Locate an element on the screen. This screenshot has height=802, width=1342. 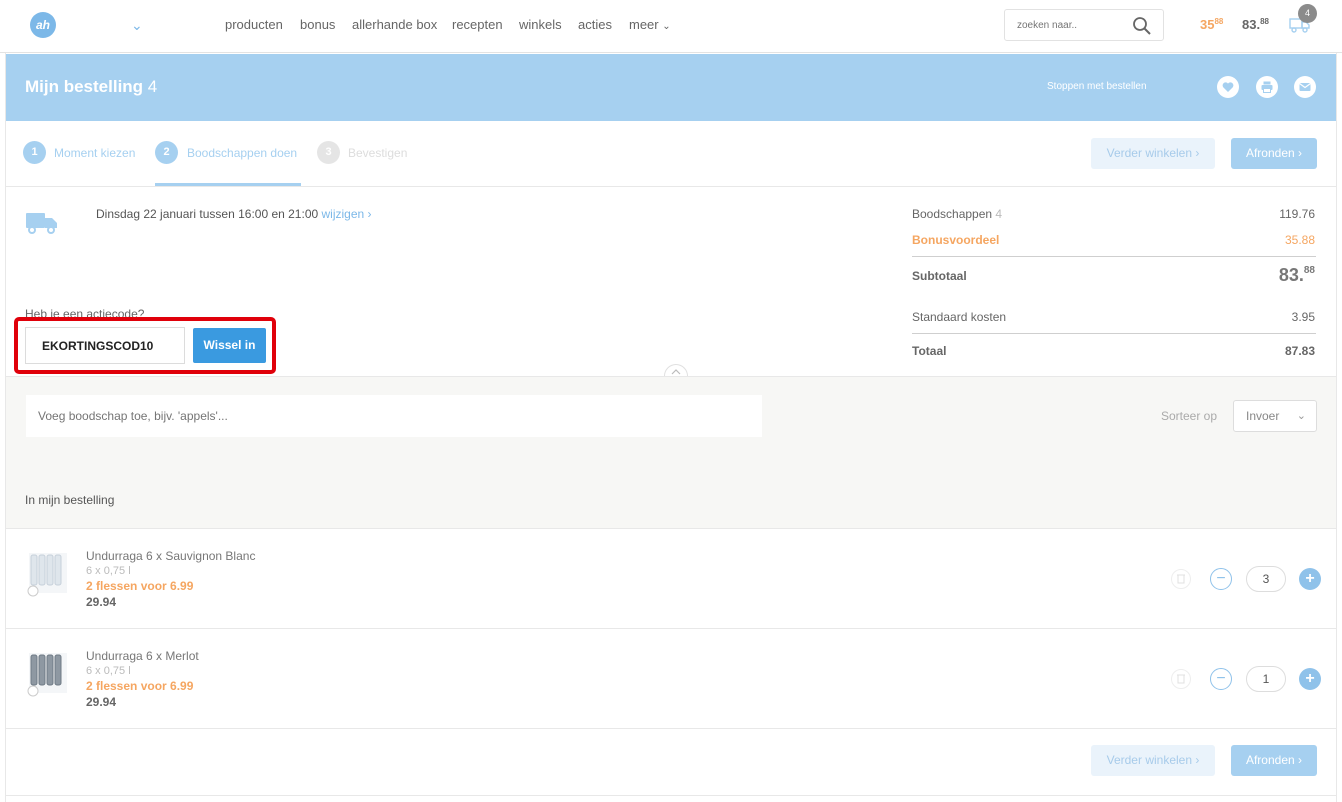
standard-costs-value: 3.95 is located at coordinates (1303, 317).